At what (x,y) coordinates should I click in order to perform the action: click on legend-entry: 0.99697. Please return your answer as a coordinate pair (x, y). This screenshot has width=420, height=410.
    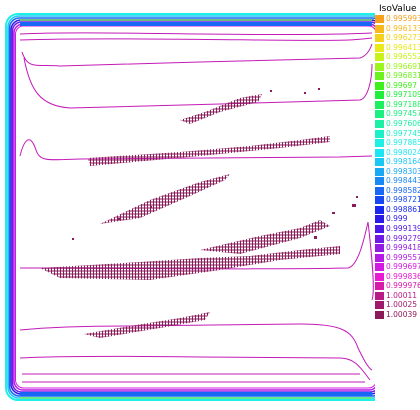
    Looking at the image, I should click on (397, 86).